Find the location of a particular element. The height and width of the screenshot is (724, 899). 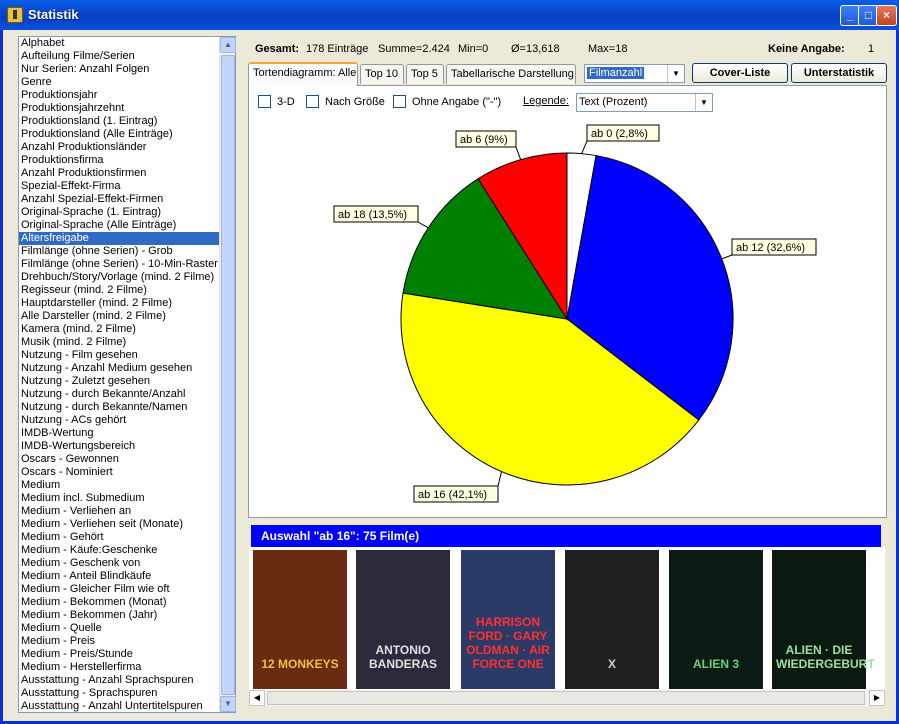

cover-scrollbar: ◀ ▶ is located at coordinates (567, 698).